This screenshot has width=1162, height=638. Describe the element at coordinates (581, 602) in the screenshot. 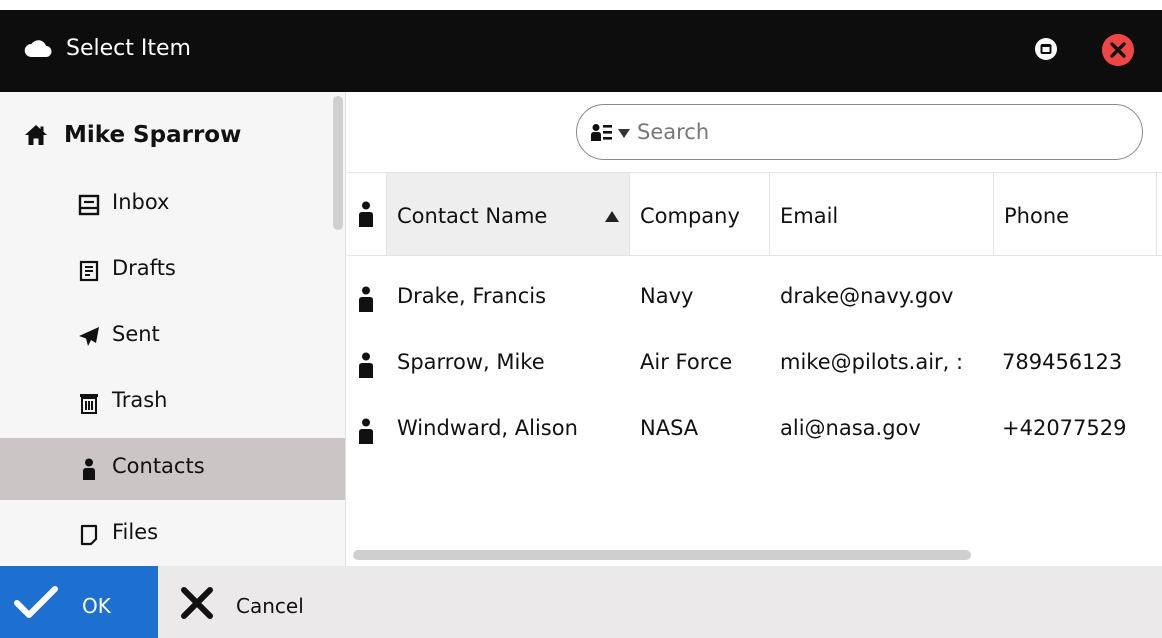

I see `dialog-footer: OK Cancel` at that location.